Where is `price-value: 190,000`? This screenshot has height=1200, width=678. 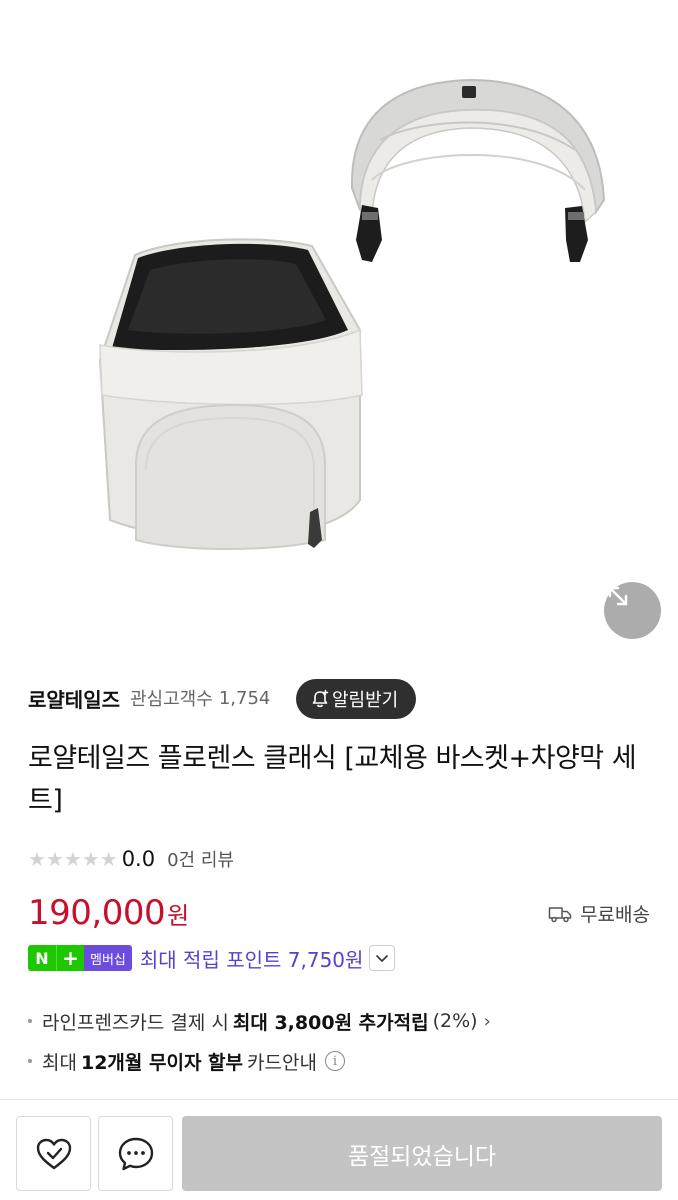 price-value: 190,000 is located at coordinates (97, 913).